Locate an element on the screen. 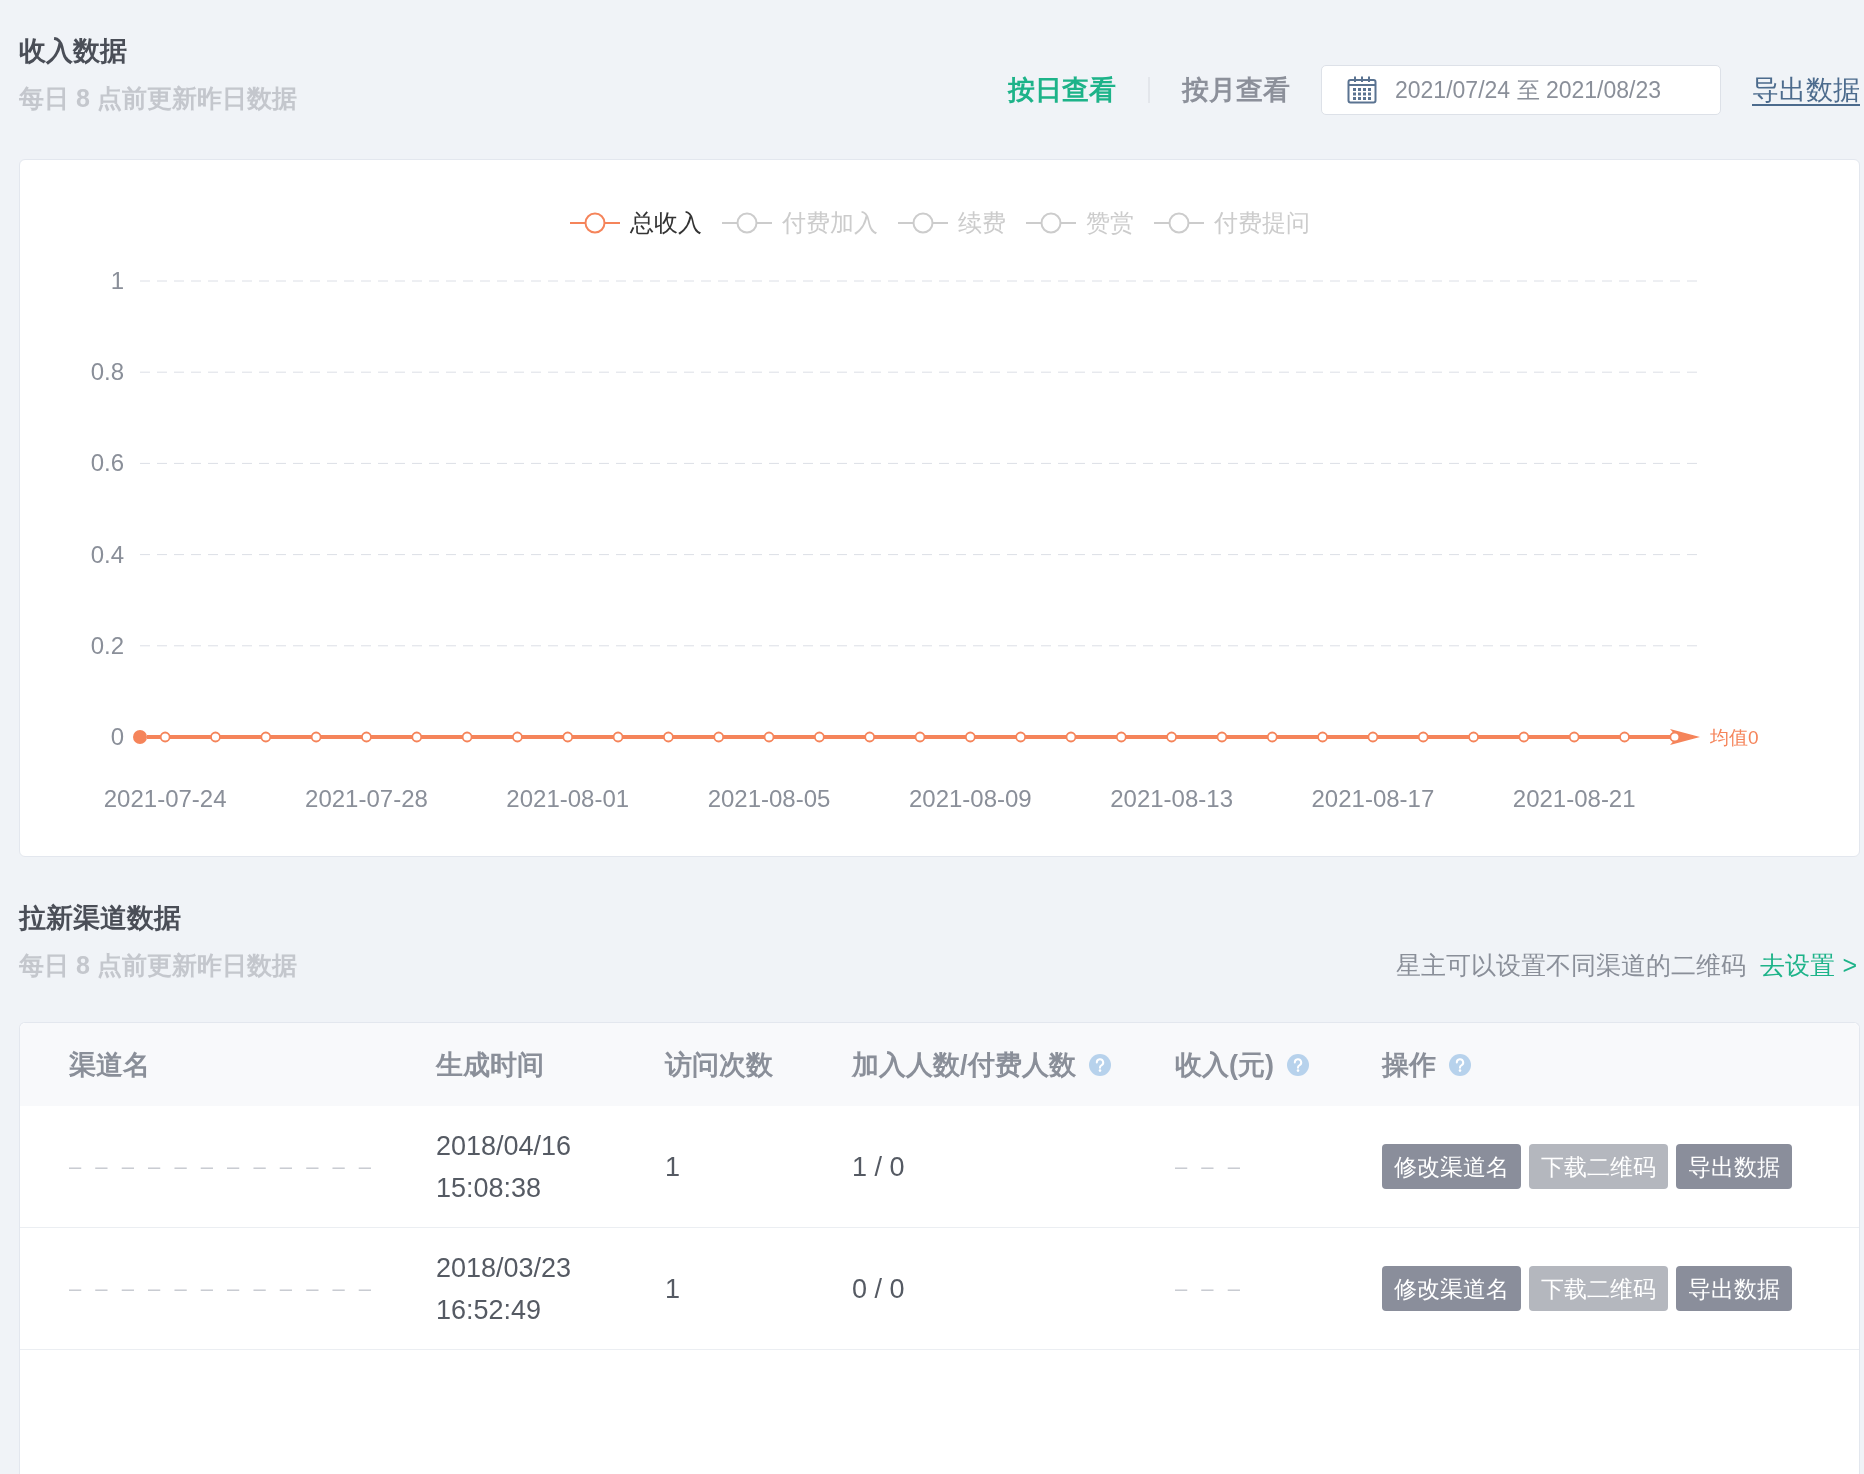  line-start-dot-icon is located at coordinates (140, 737).